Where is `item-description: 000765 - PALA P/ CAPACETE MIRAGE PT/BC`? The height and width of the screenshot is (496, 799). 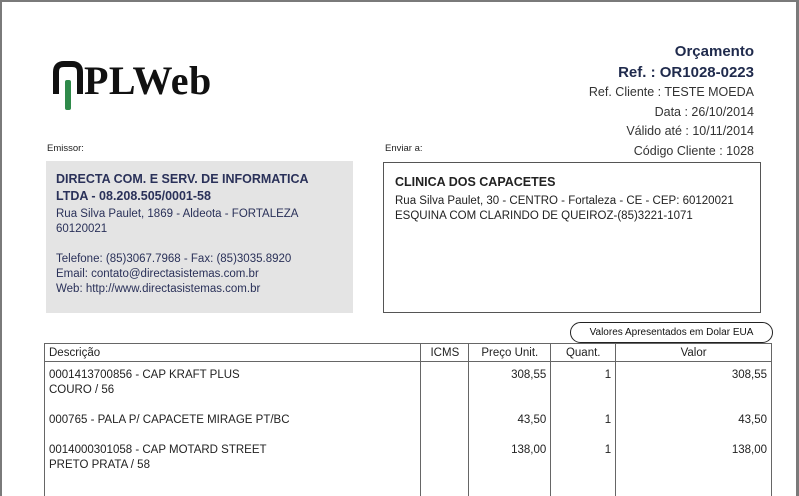 item-description: 000765 - PALA P/ CAPACETE MIRAGE PT/BC is located at coordinates (232, 422).